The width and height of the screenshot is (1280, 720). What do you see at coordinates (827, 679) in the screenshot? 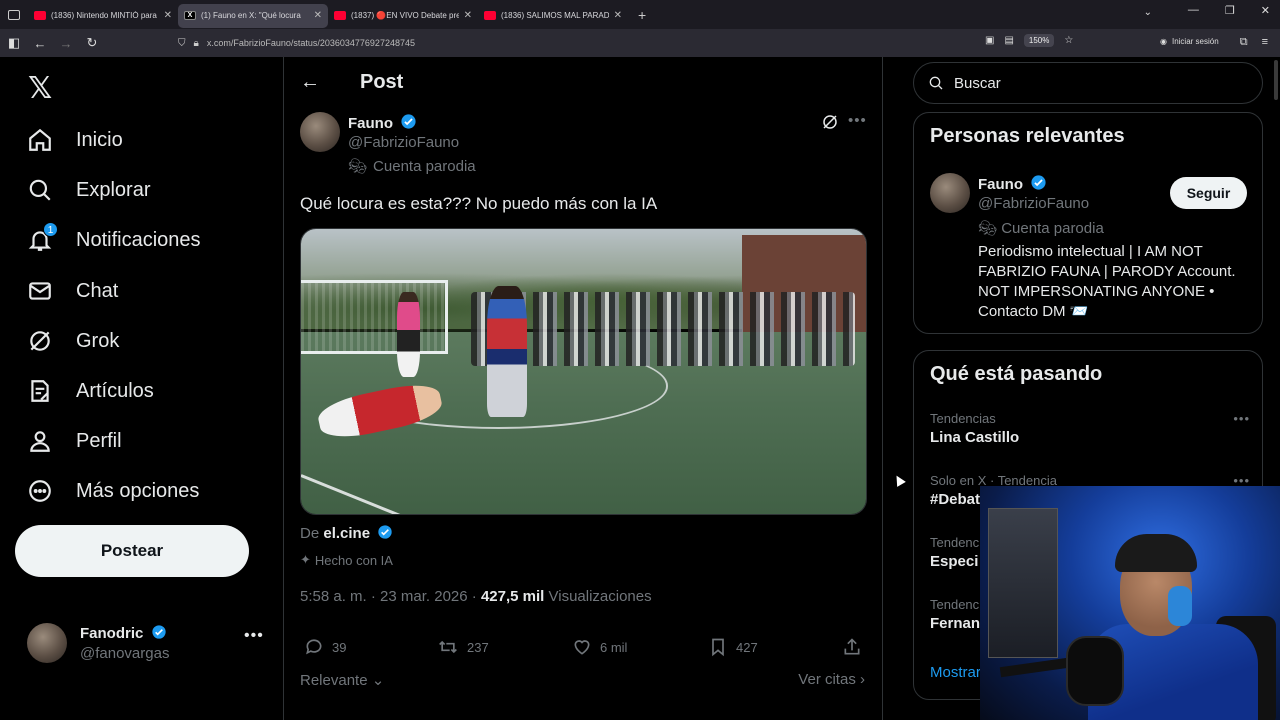
I see `quotes-label: Ver citas` at bounding box center [827, 679].